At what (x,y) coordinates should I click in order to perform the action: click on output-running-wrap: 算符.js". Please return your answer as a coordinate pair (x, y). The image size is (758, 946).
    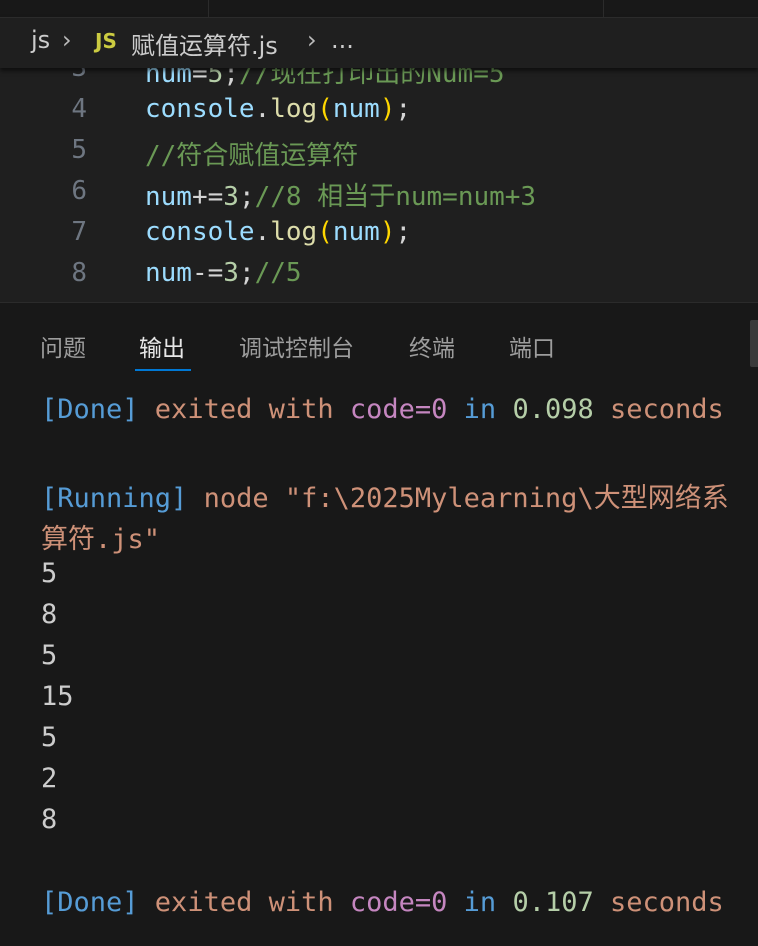
    Looking at the image, I should click on (101, 539).